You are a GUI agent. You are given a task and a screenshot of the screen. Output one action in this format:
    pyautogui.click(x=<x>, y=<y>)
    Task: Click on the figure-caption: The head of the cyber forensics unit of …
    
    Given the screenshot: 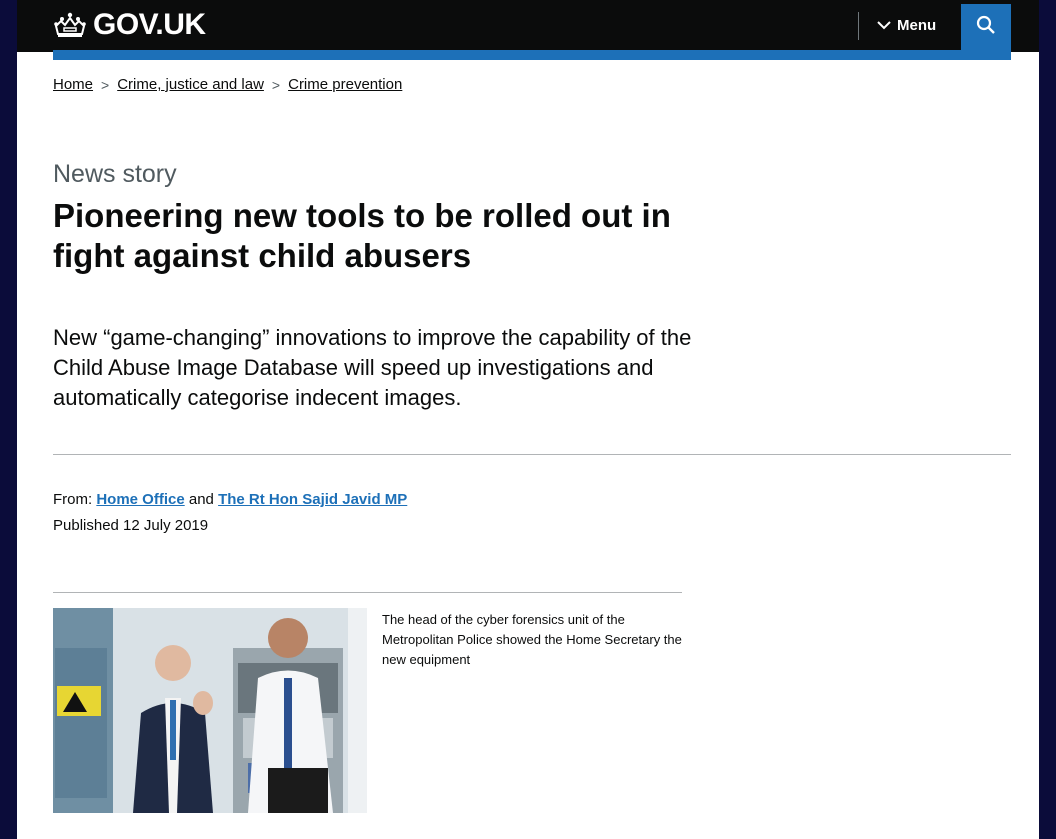 What is the action you would take?
    pyautogui.click(x=532, y=639)
    